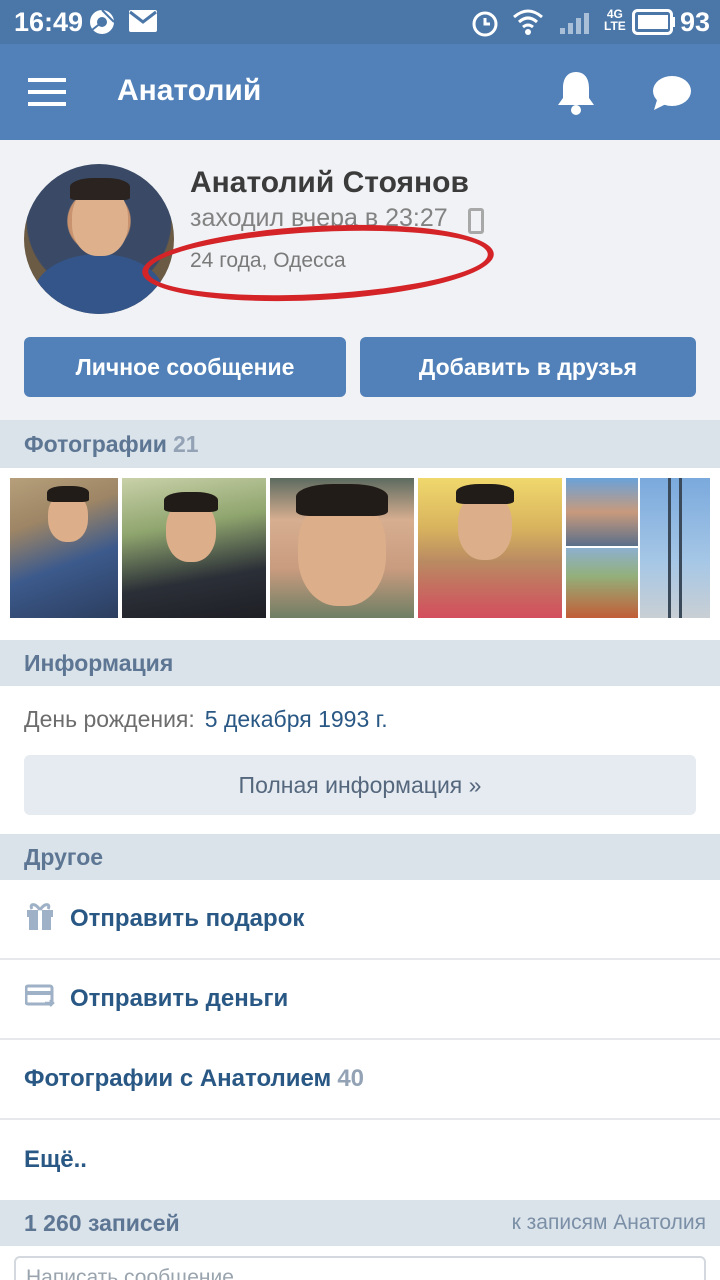 This screenshot has height=1280, width=720. What do you see at coordinates (695, 22) in the screenshot?
I see `battery-level: 93` at bounding box center [695, 22].